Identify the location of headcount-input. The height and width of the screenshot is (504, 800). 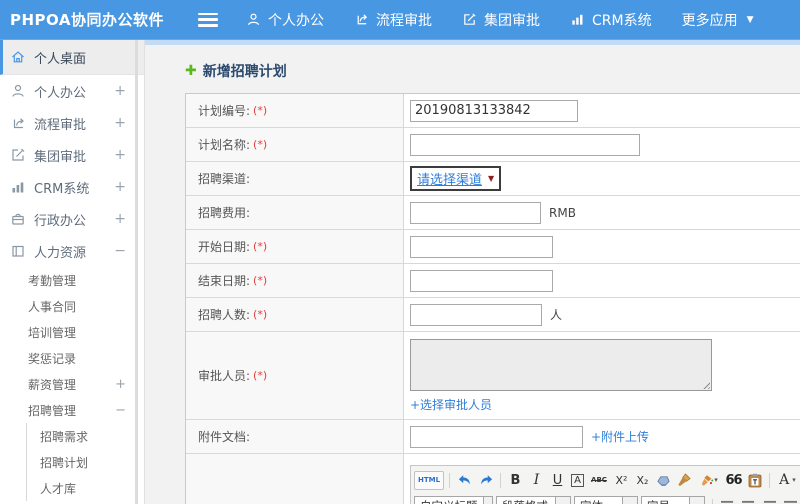
(476, 314).